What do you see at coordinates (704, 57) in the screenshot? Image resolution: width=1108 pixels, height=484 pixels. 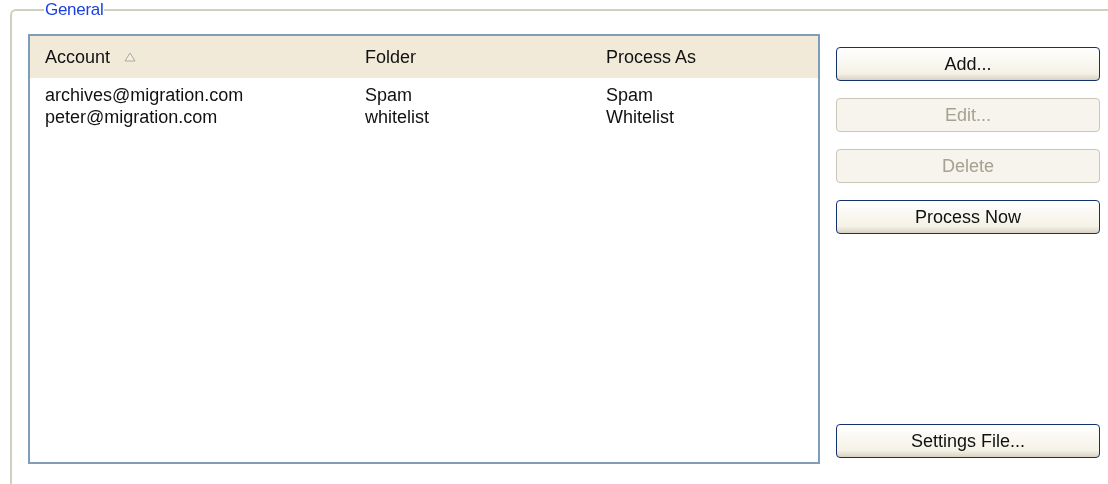 I see `column-header: Process As` at bounding box center [704, 57].